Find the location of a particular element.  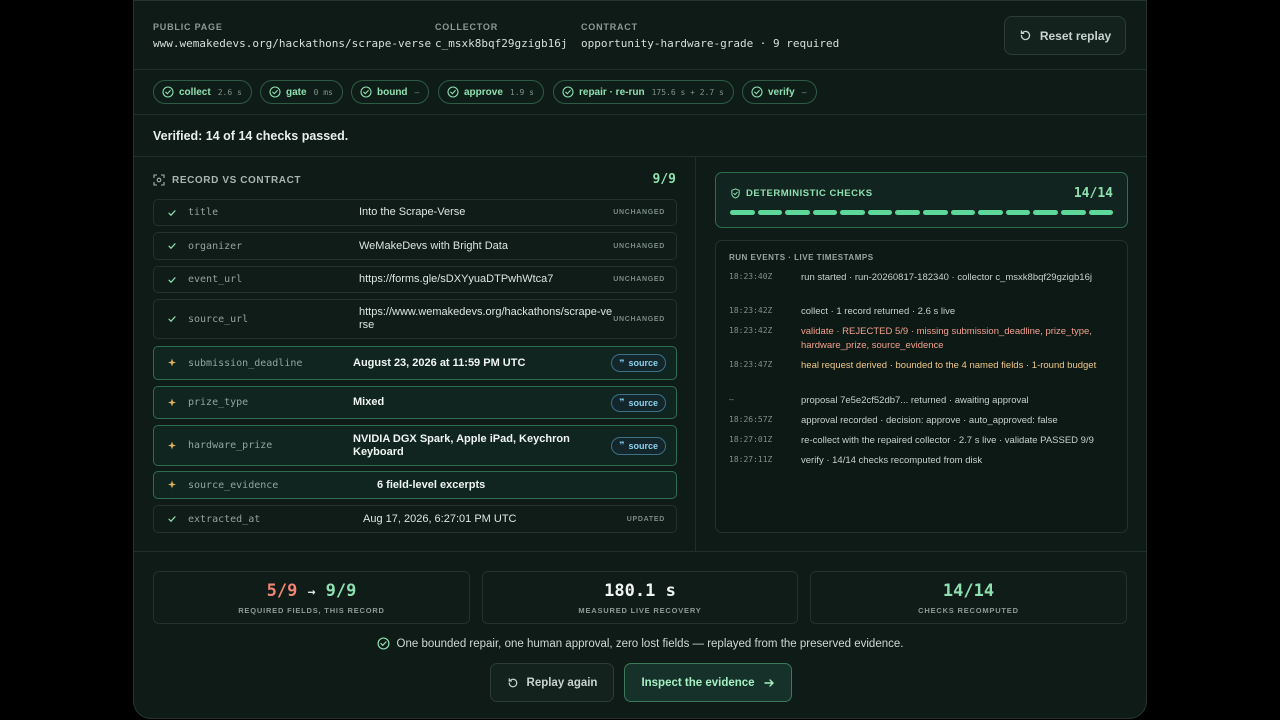

field-value: Into the Scrape-Verse is located at coordinates (412, 212).